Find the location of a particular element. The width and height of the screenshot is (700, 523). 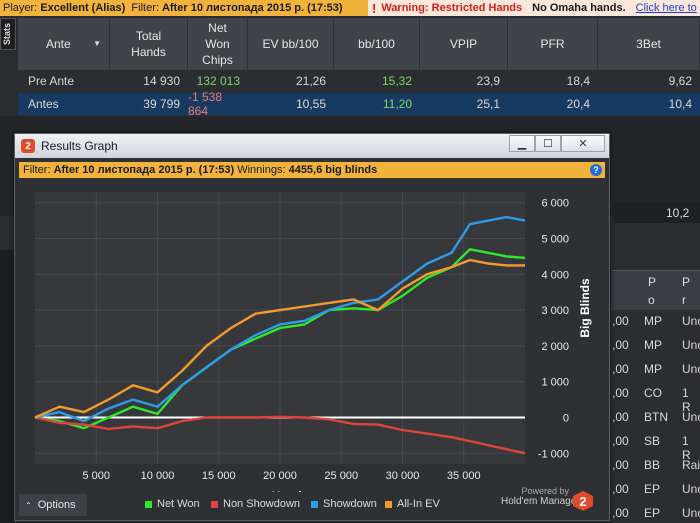

list-item: ,00 SB 1 R is located at coordinates (656, 446).